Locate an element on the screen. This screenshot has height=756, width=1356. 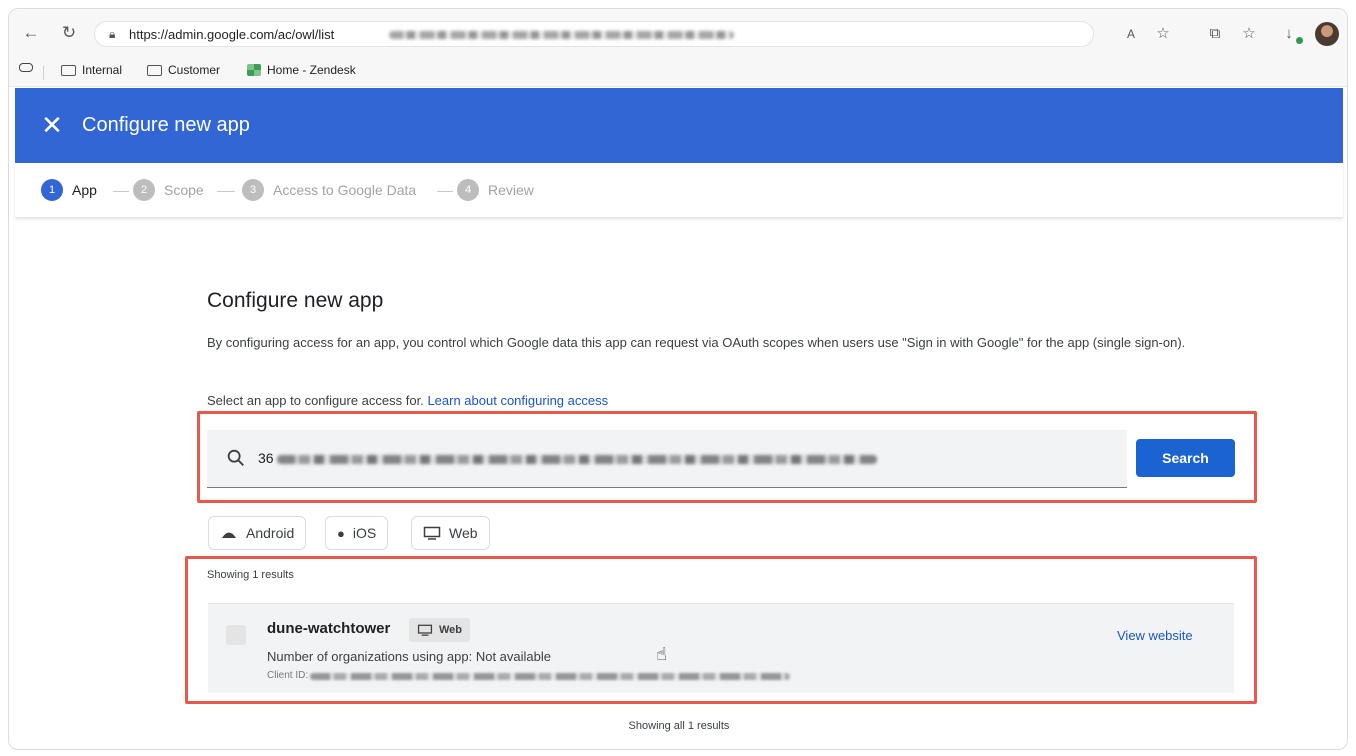
extensions-icon: ⧉ is located at coordinates (1215, 34).